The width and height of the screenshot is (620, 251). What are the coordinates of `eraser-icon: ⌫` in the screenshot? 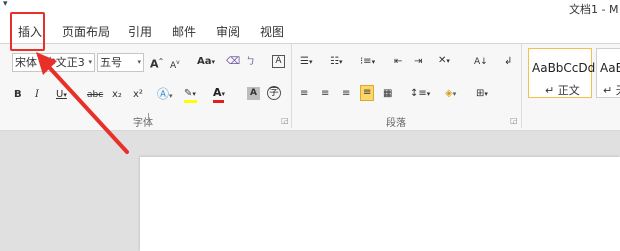 It's located at (233, 61).